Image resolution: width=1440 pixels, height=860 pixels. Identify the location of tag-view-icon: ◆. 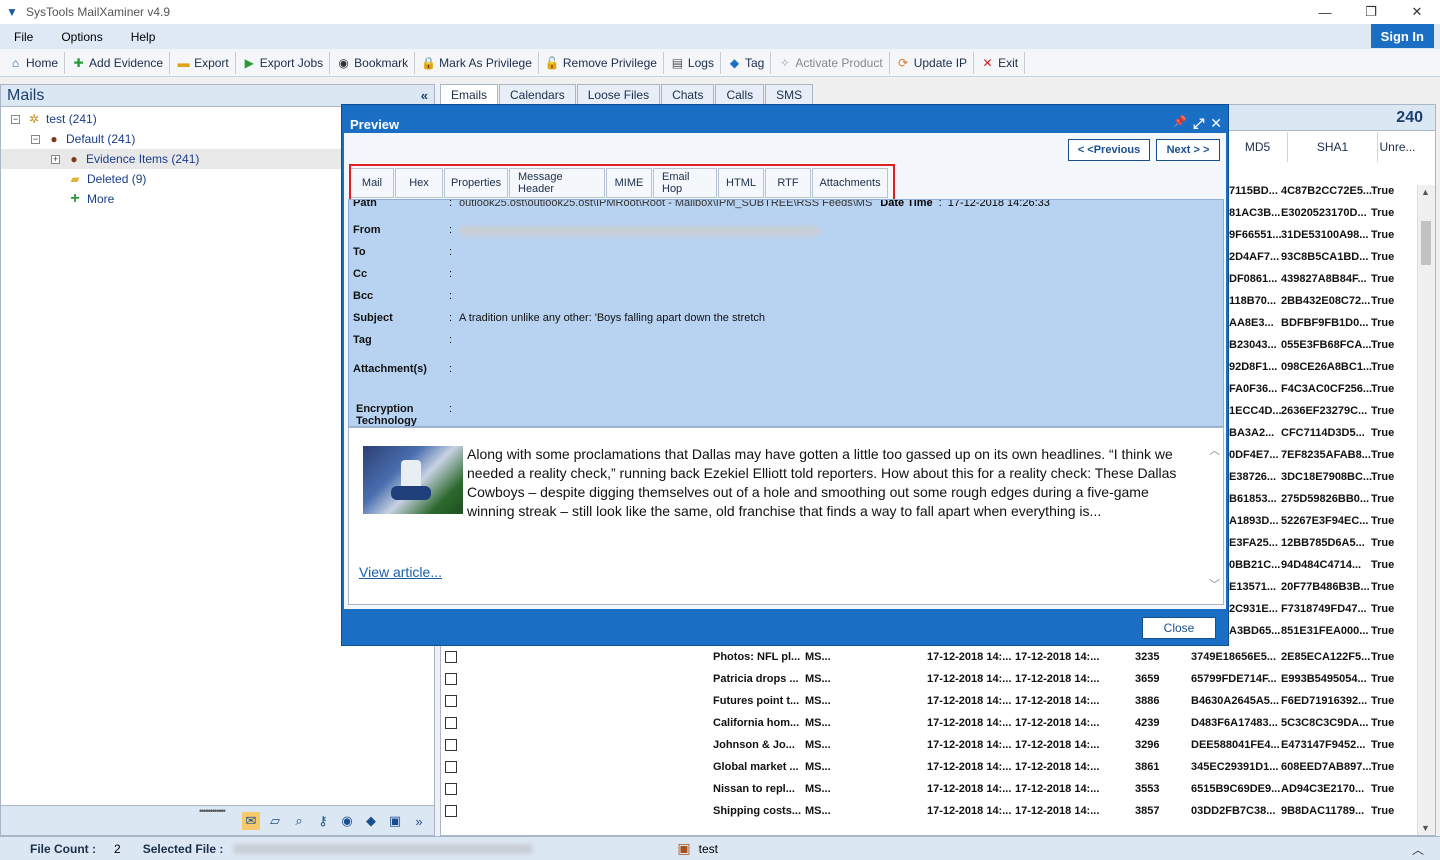
(371, 821).